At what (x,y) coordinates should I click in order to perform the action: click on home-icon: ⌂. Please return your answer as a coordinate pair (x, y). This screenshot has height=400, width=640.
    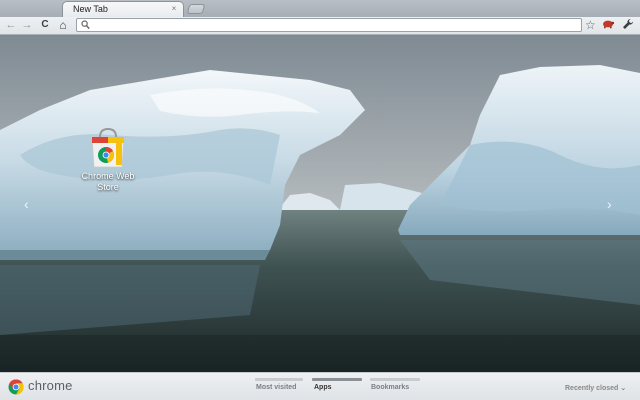
    Looking at the image, I should click on (63, 25).